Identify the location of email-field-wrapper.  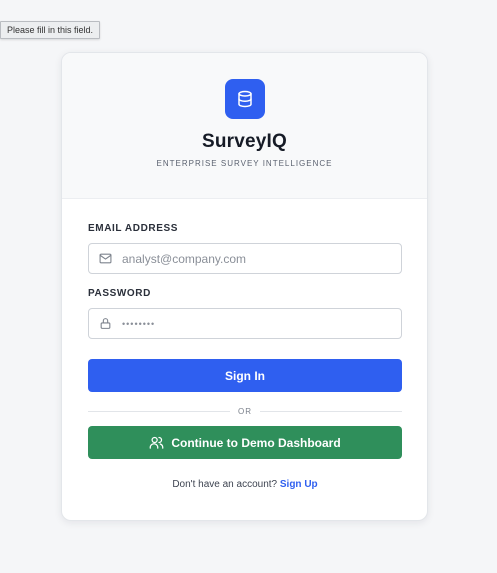
(245, 258).